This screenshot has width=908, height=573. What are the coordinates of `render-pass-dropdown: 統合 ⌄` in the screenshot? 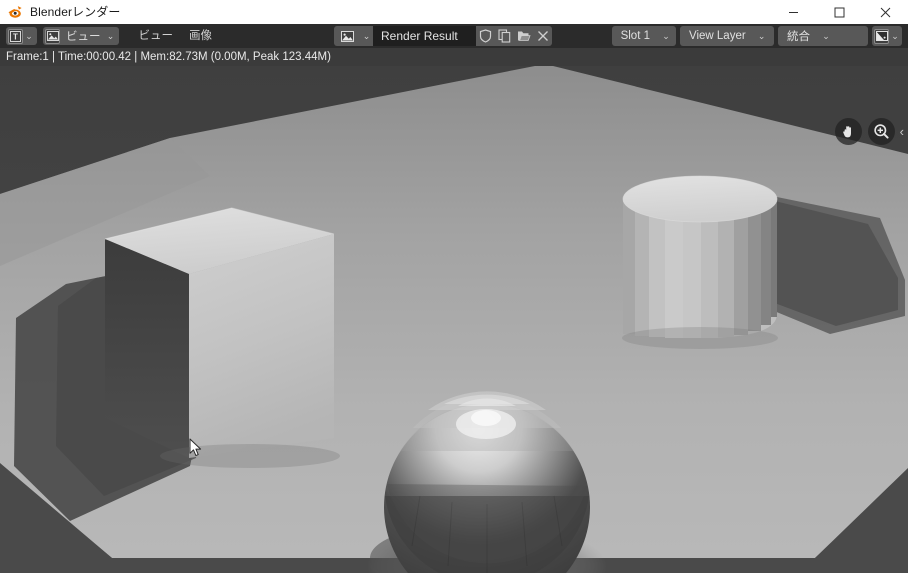 It's located at (823, 36).